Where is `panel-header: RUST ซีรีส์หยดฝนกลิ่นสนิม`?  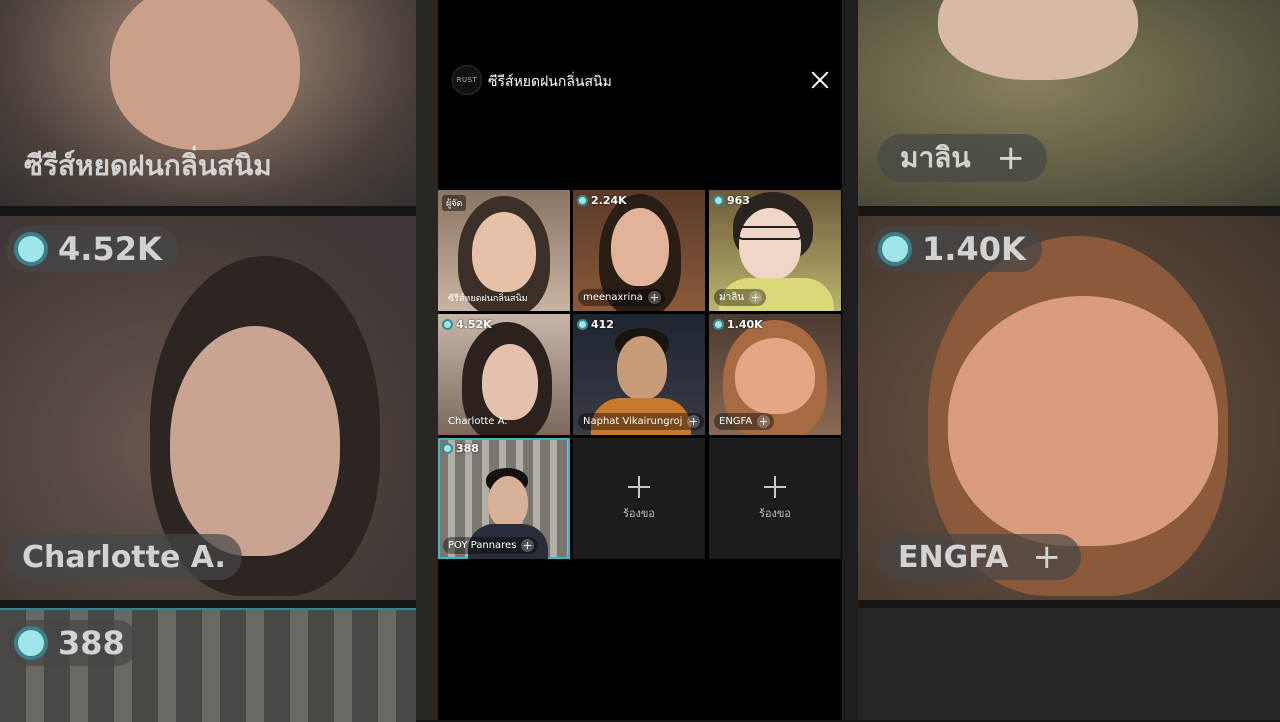
panel-header: RUST ซีรีส์หยดฝนกลิ่นสนิม is located at coordinates (640, 80).